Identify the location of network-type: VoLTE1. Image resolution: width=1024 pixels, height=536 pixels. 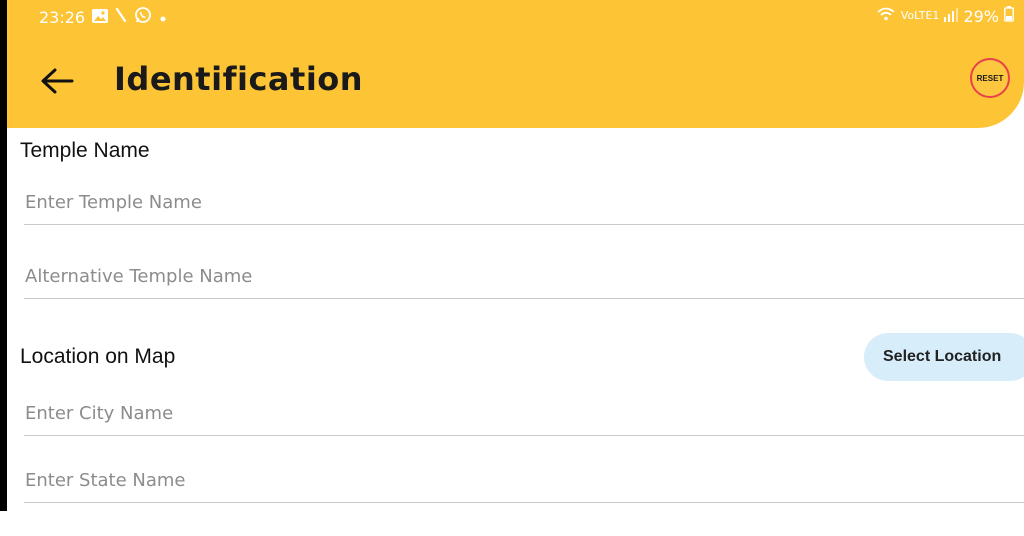
(920, 15).